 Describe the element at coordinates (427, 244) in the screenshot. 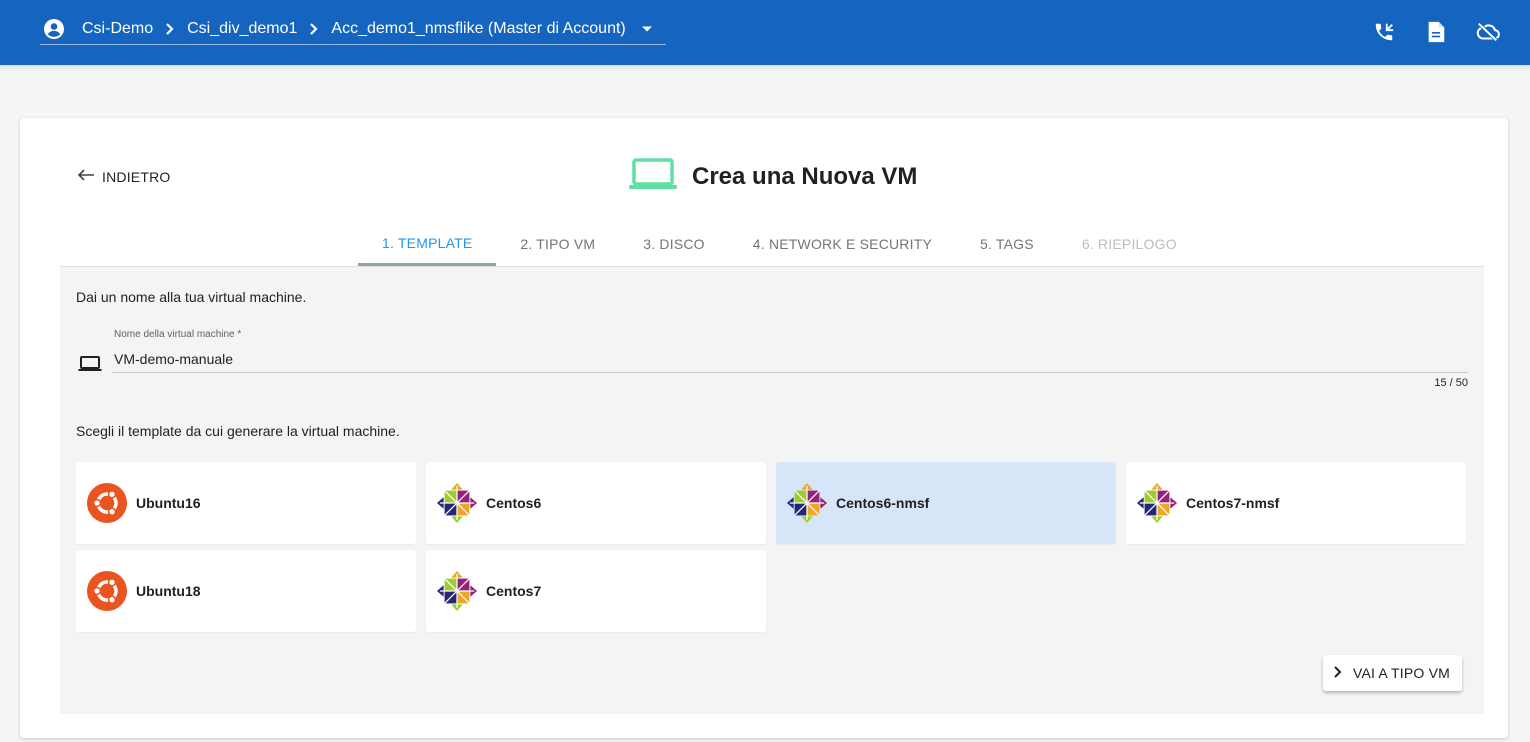

I see `tab-template: 1. TEMPLATE` at that location.